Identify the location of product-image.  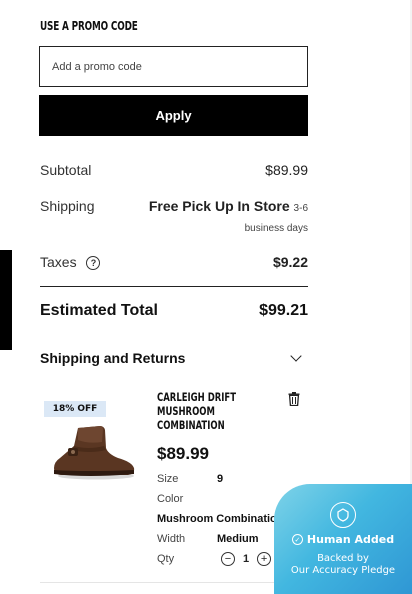
(93, 452).